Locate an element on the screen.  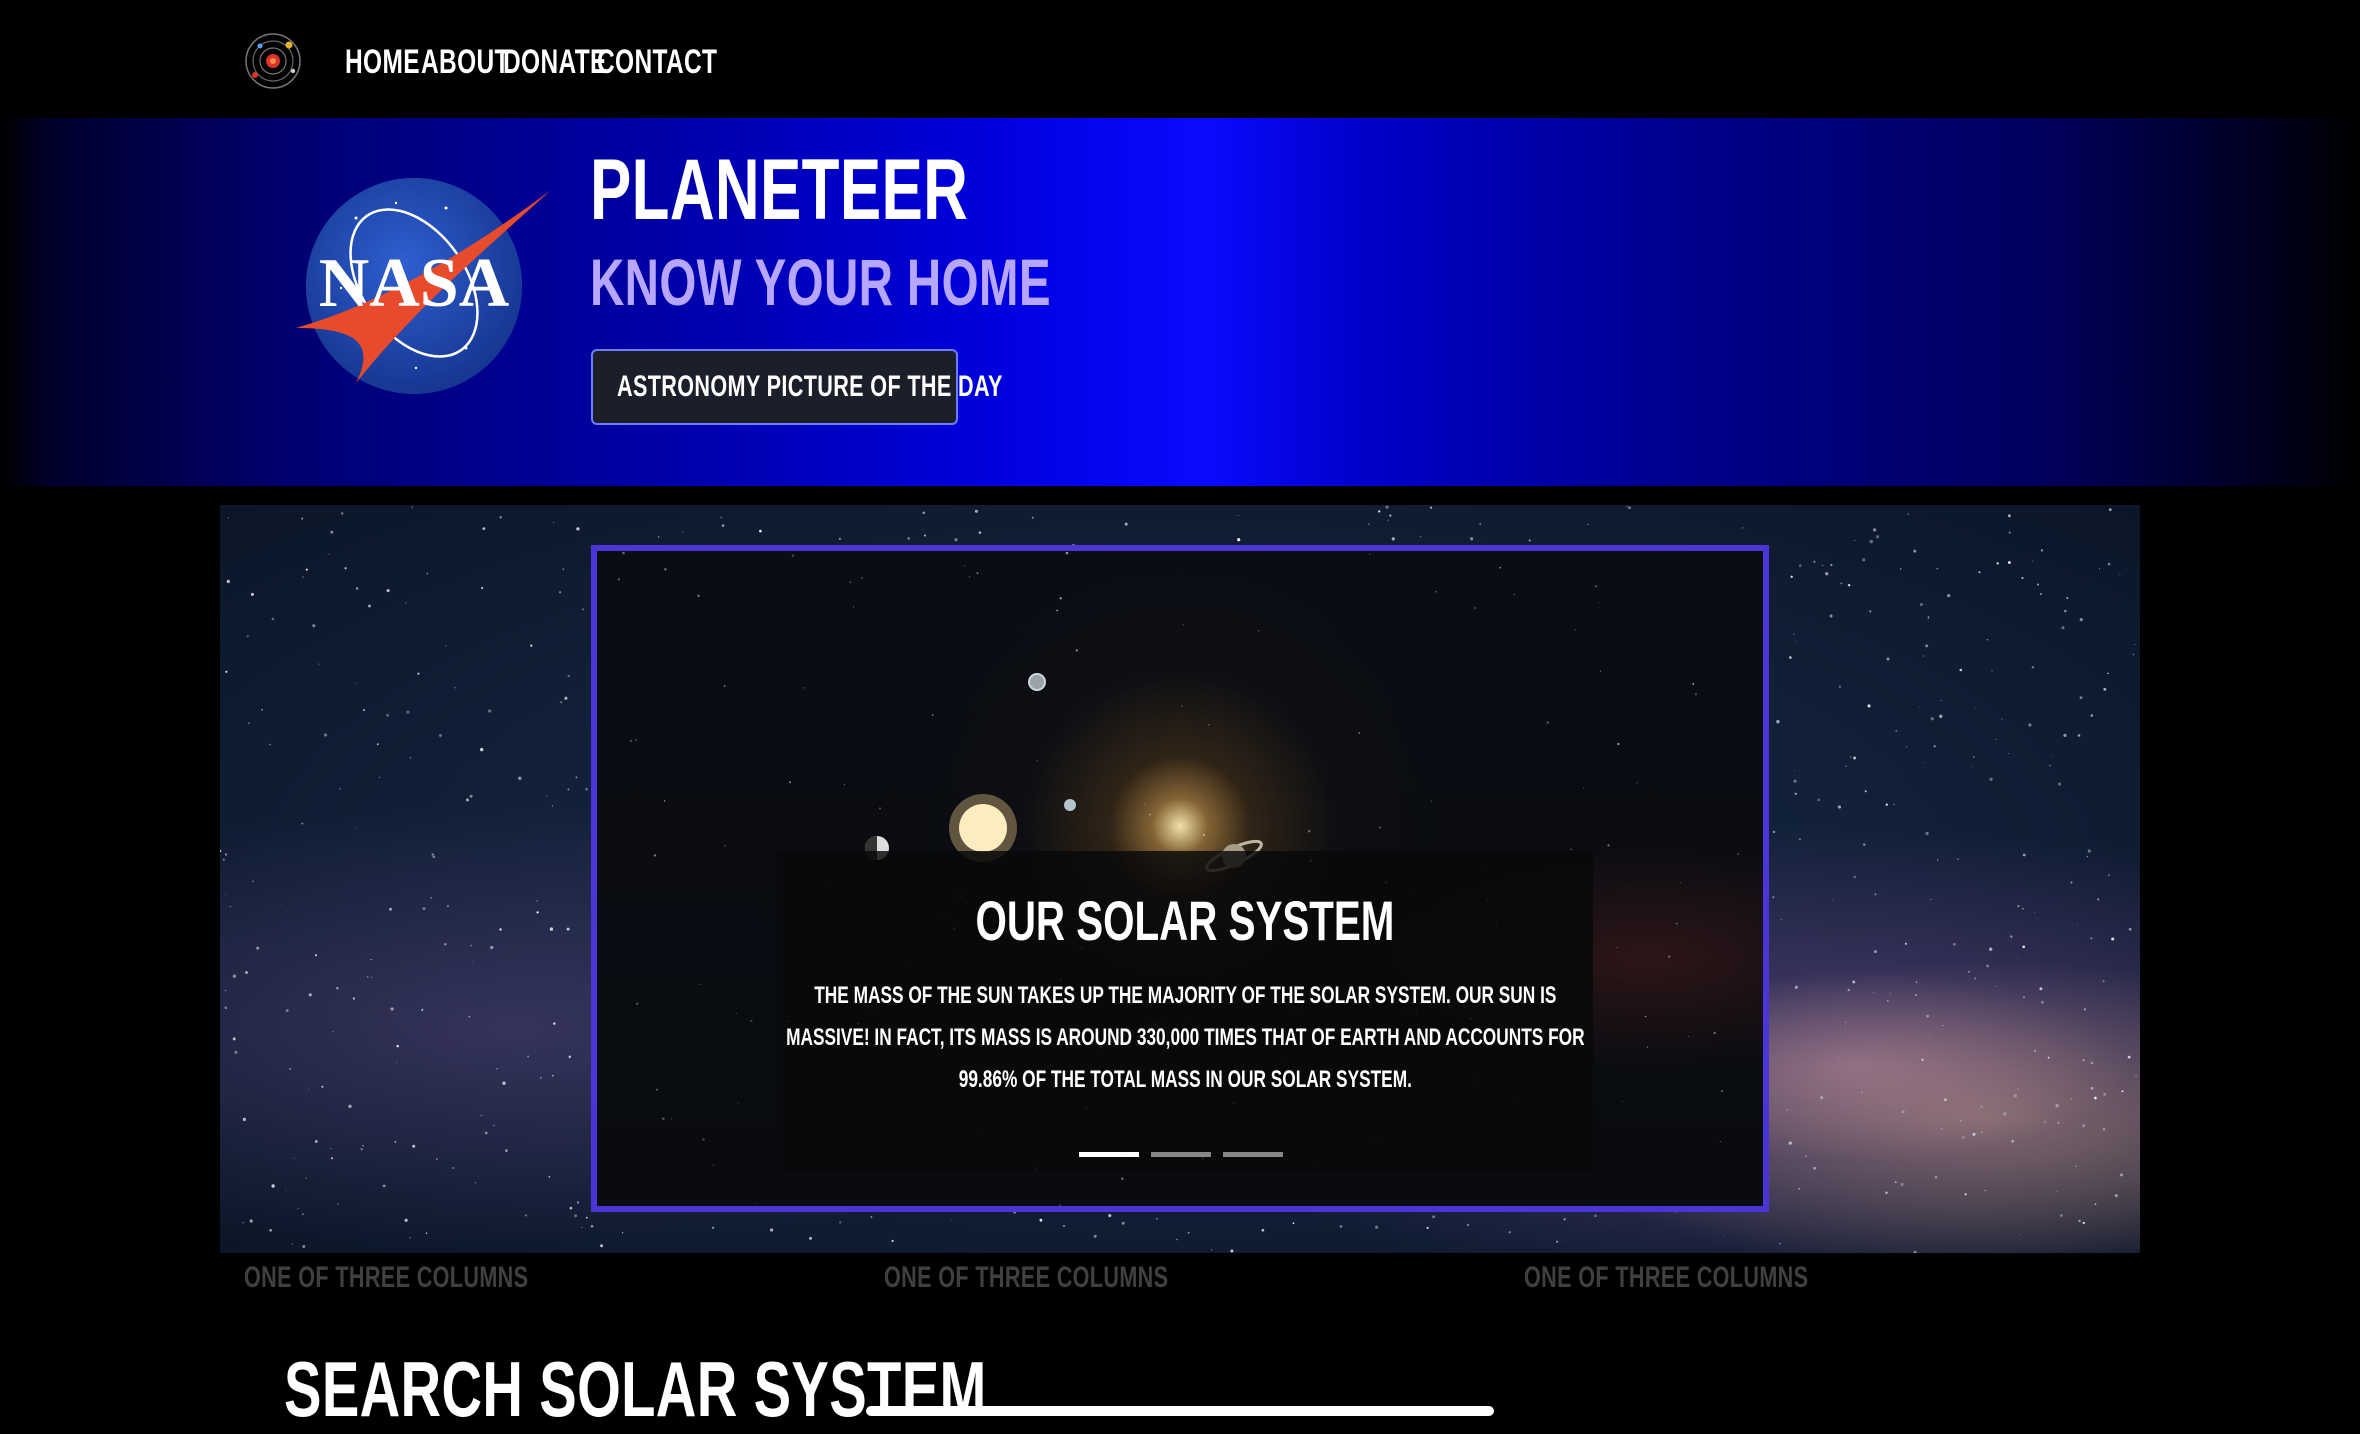
column-3-label: ONE OF THREE COLUMNS is located at coordinates (1666, 1277).